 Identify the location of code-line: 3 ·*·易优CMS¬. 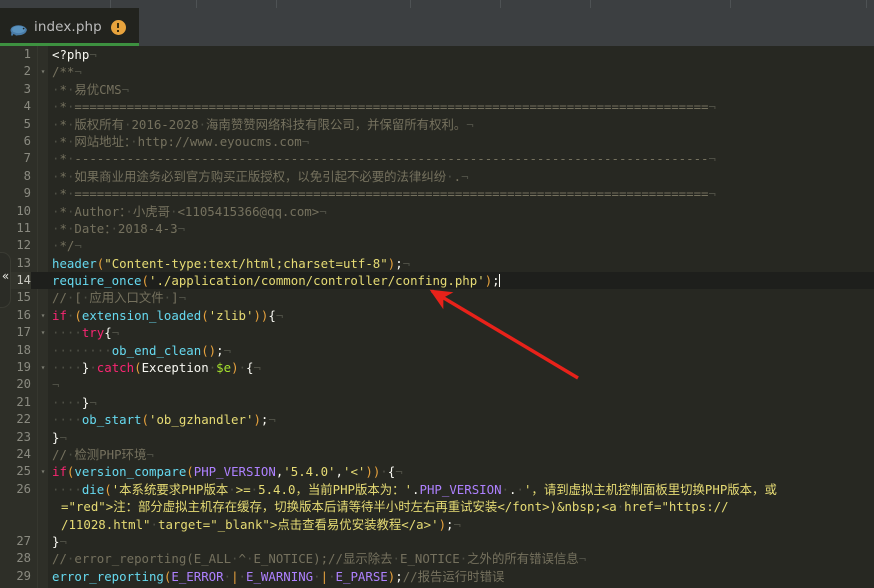
(437, 89).